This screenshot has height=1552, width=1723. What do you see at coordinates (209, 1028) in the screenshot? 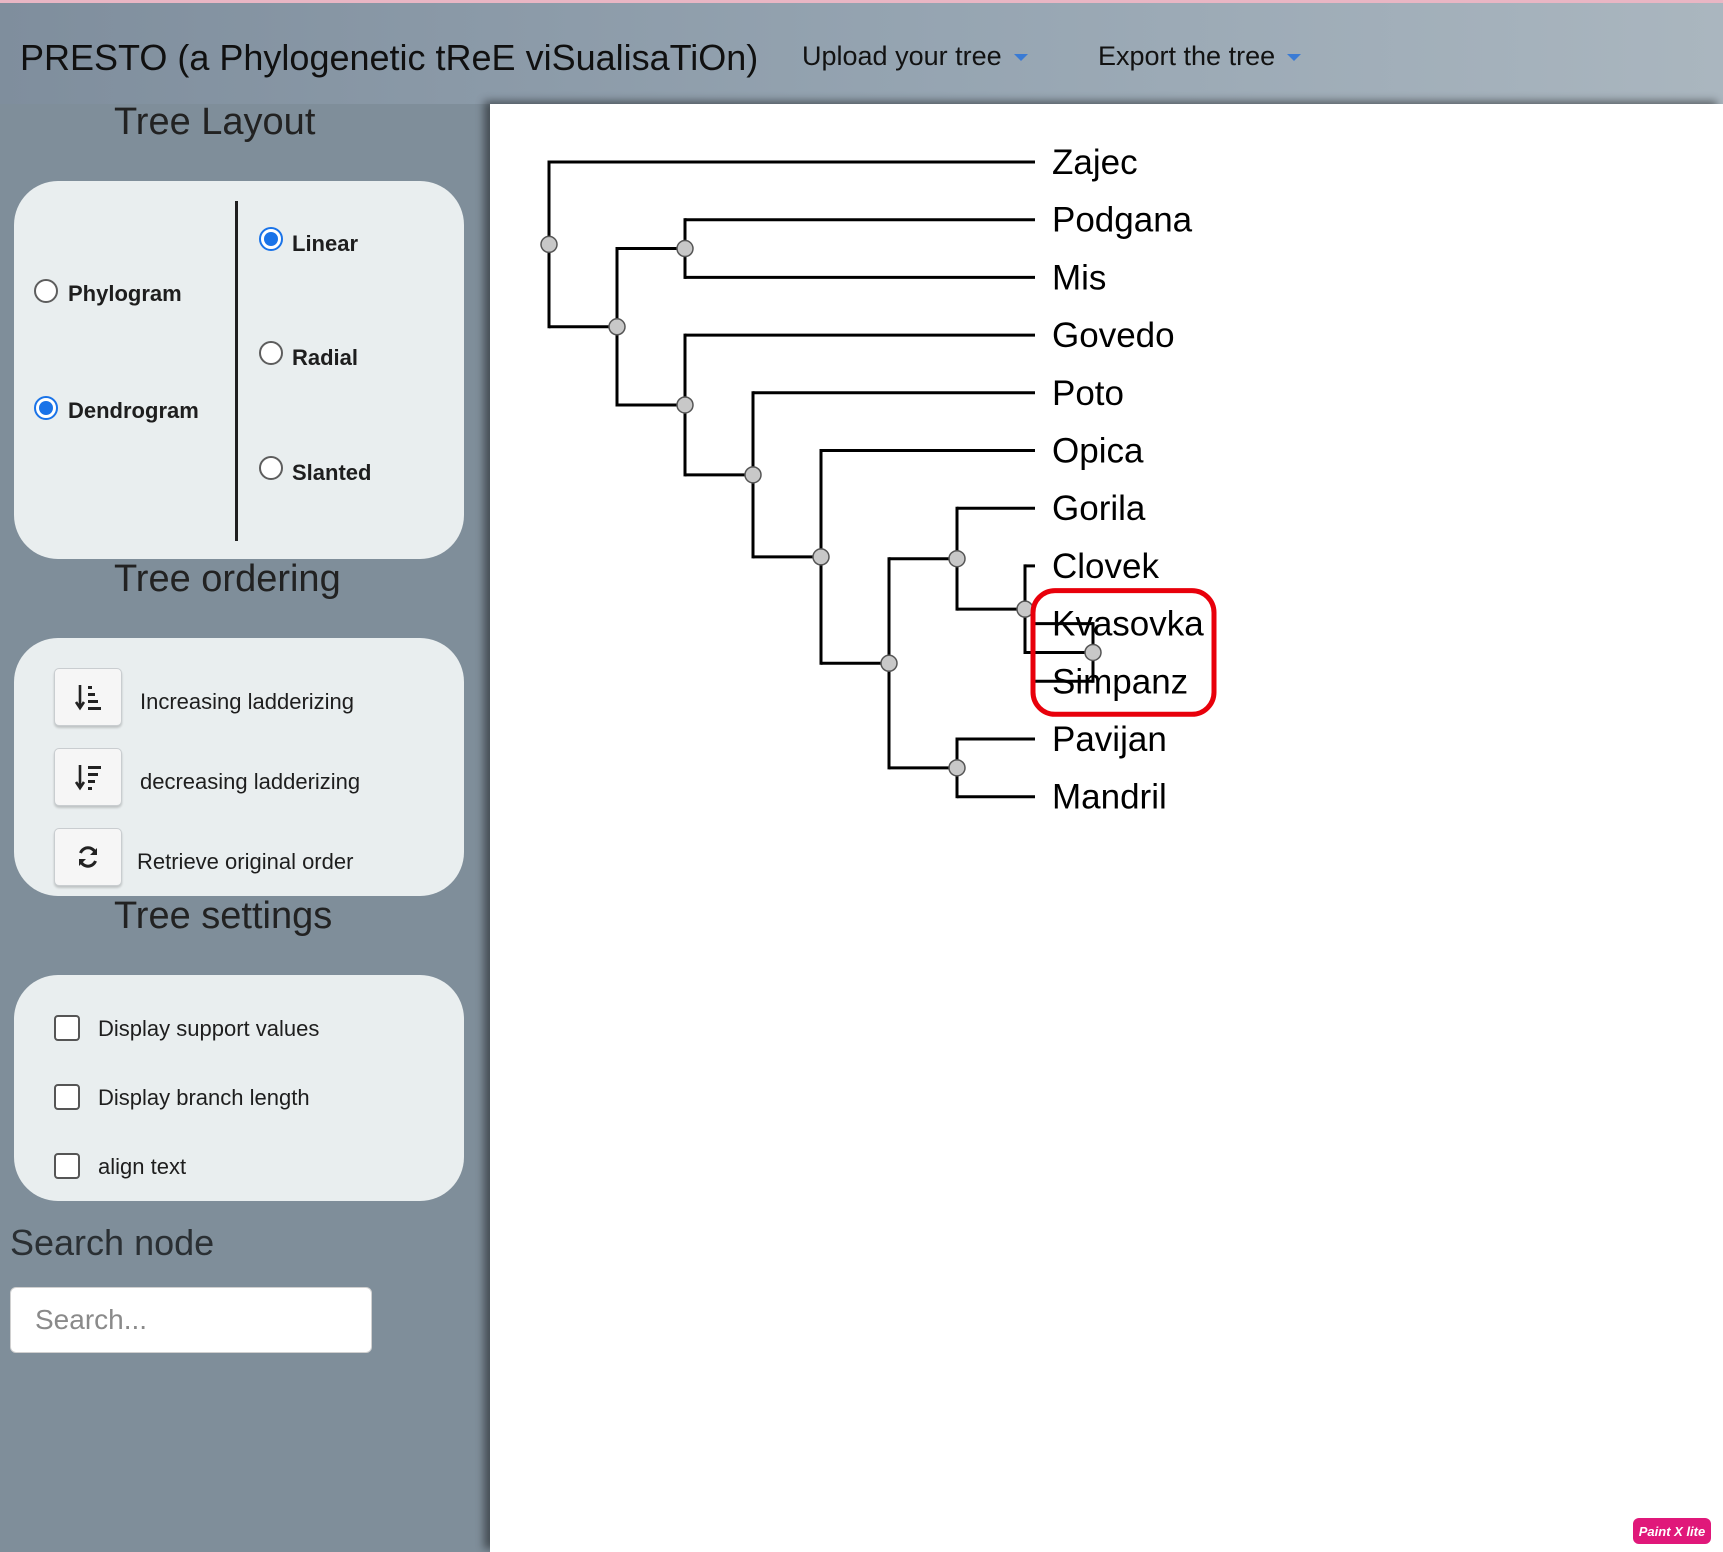
I see `display-support-values-label: Display support values` at bounding box center [209, 1028].